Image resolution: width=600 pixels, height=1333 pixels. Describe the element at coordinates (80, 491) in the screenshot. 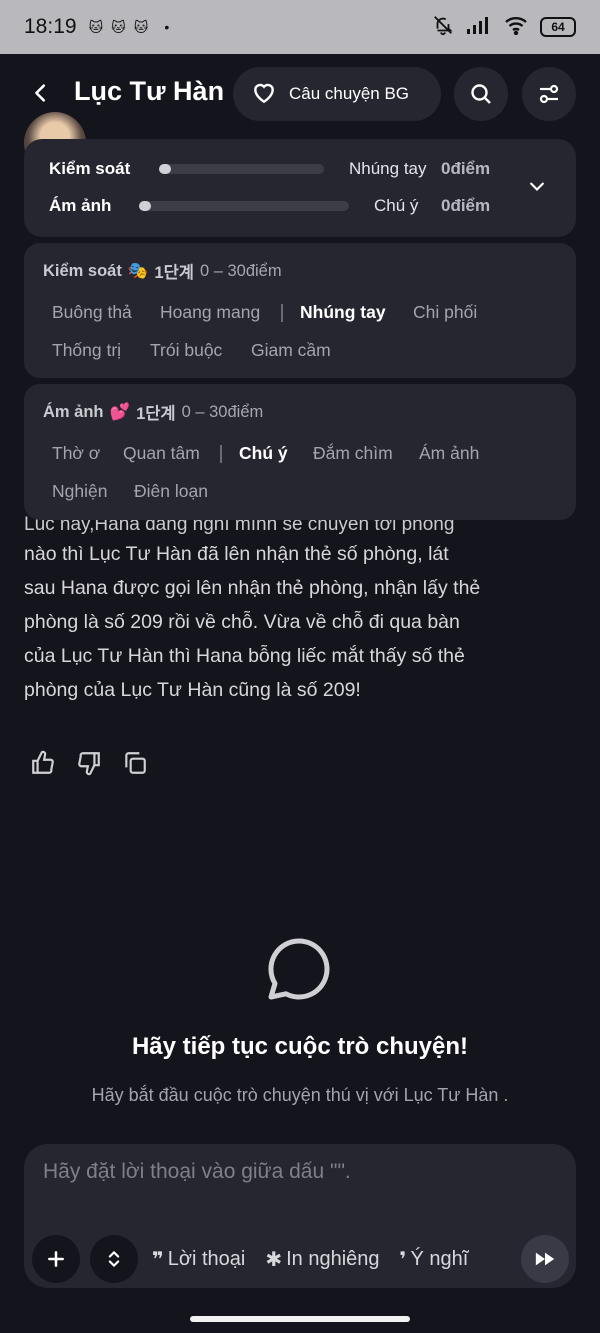

I see `obsession-level-chip: Nghiện` at that location.